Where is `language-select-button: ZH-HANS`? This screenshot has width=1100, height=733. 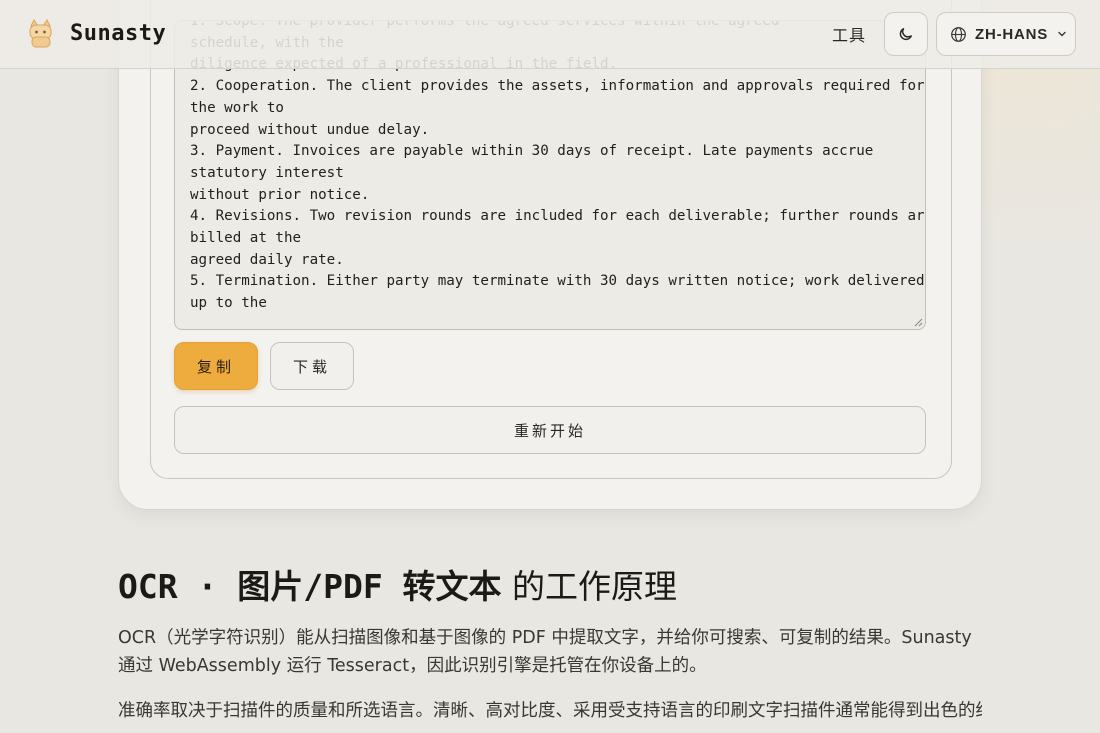
language-select-button: ZH-HANS is located at coordinates (1006, 34).